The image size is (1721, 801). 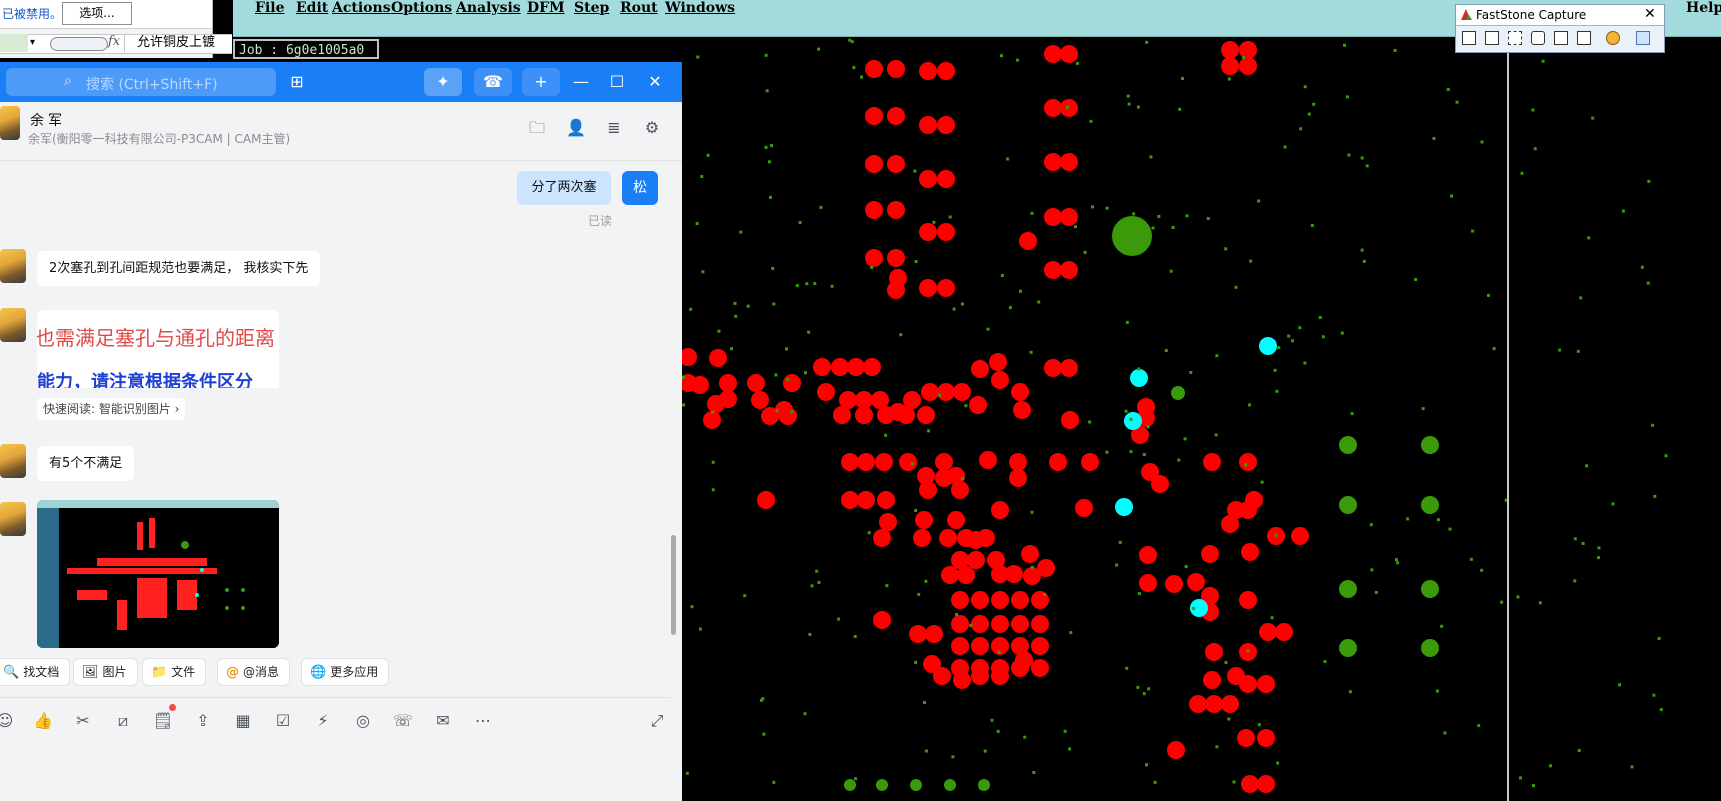 I want to click on folder-icon: 🗀, so click(x=537, y=128).